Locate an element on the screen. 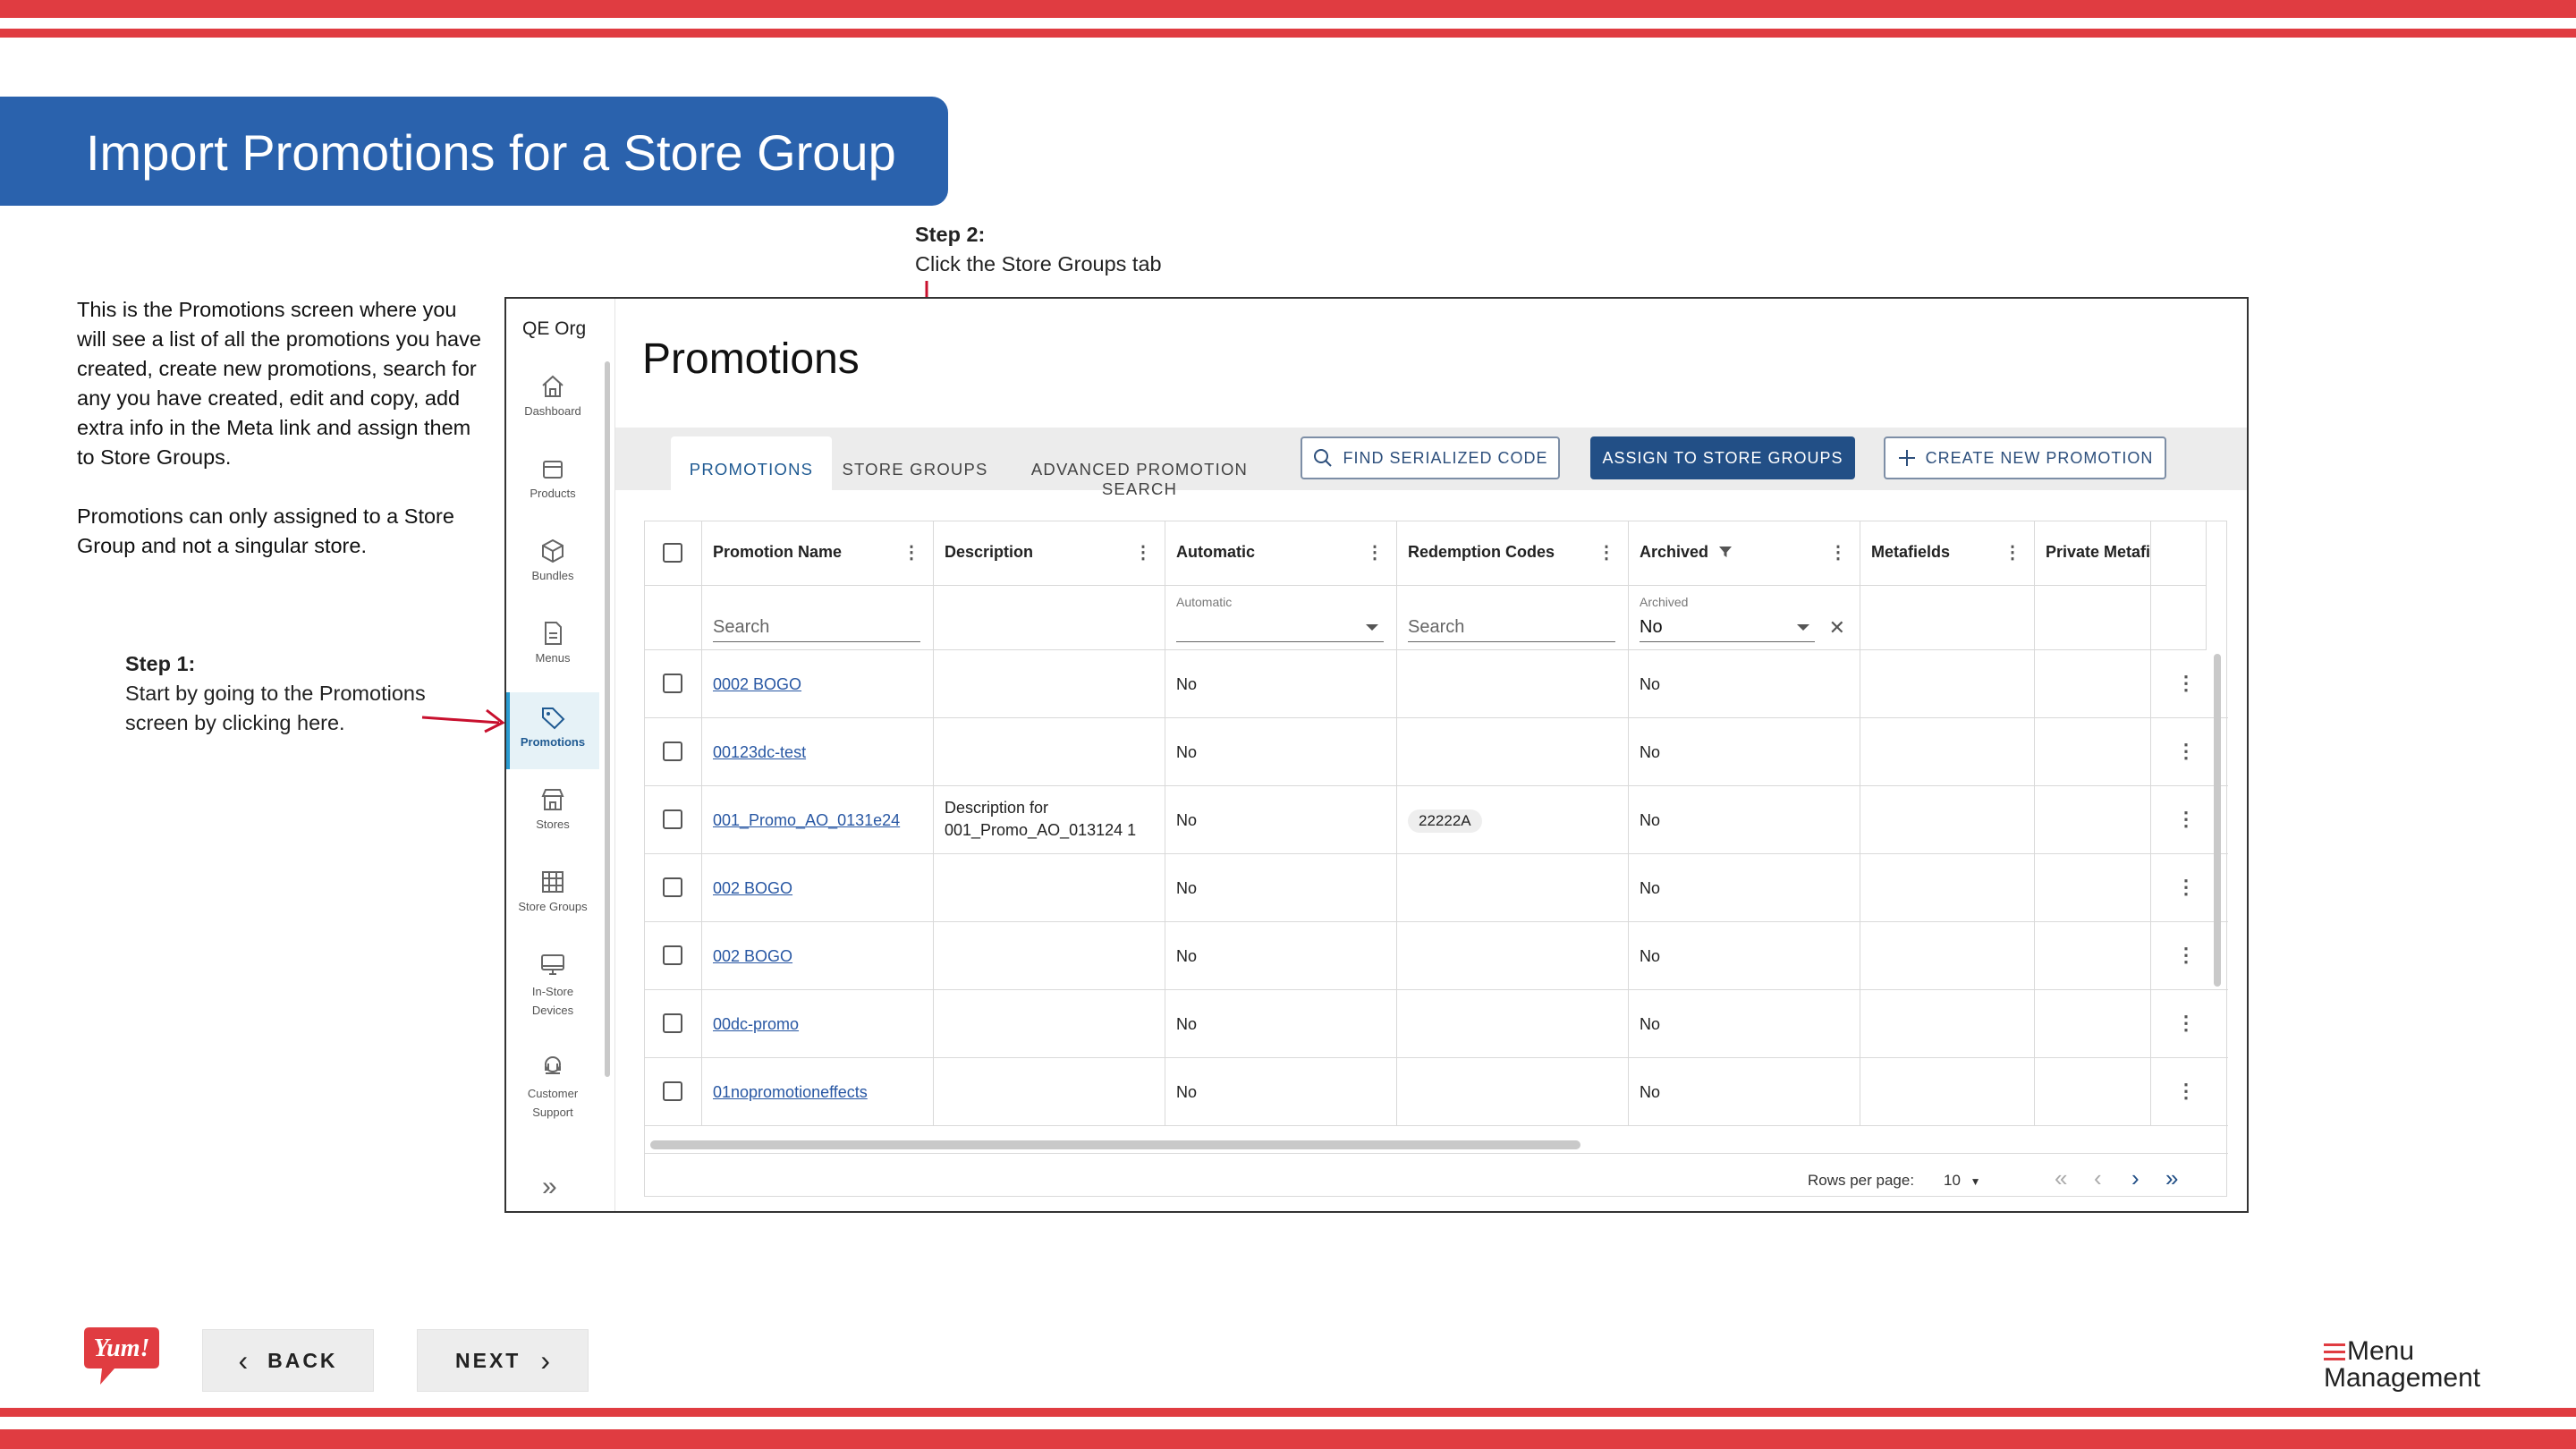 This screenshot has width=2576, height=1449. rows-per-page-label: Rows per page: is located at coordinates (1861, 1180).